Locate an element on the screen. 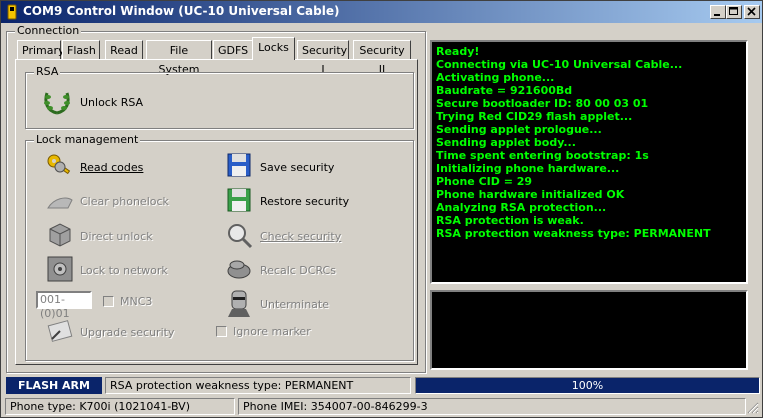 The width and height of the screenshot is (763, 418). resize-grip-icon is located at coordinates (753, 408).